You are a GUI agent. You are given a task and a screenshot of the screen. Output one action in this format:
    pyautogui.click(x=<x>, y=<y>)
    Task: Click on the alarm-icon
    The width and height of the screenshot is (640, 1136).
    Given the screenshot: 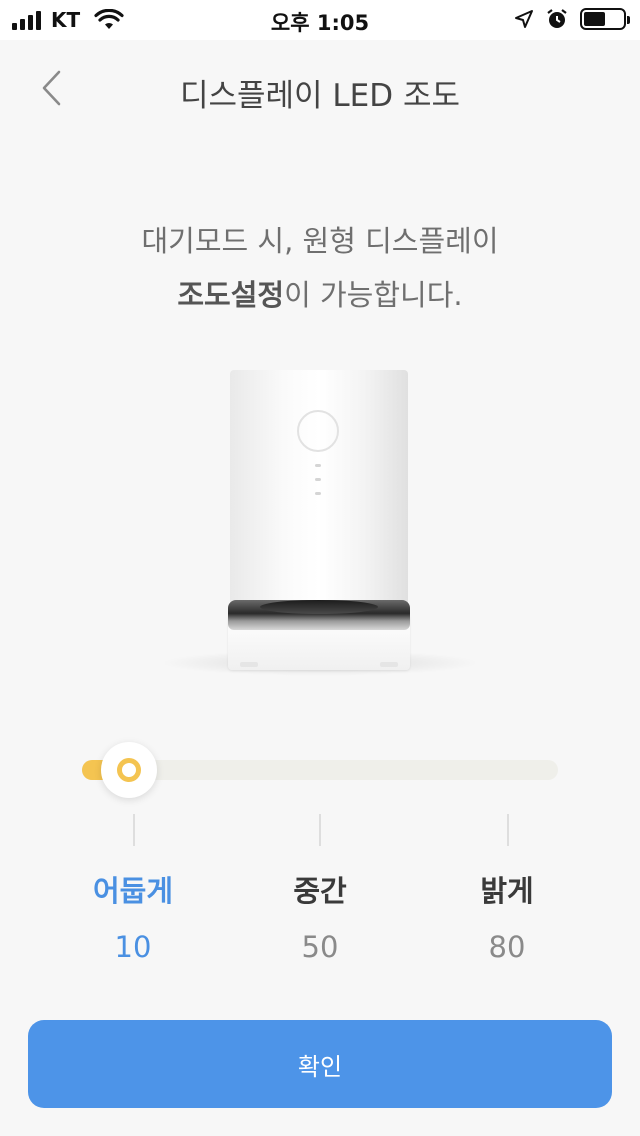 What is the action you would take?
    pyautogui.click(x=557, y=18)
    